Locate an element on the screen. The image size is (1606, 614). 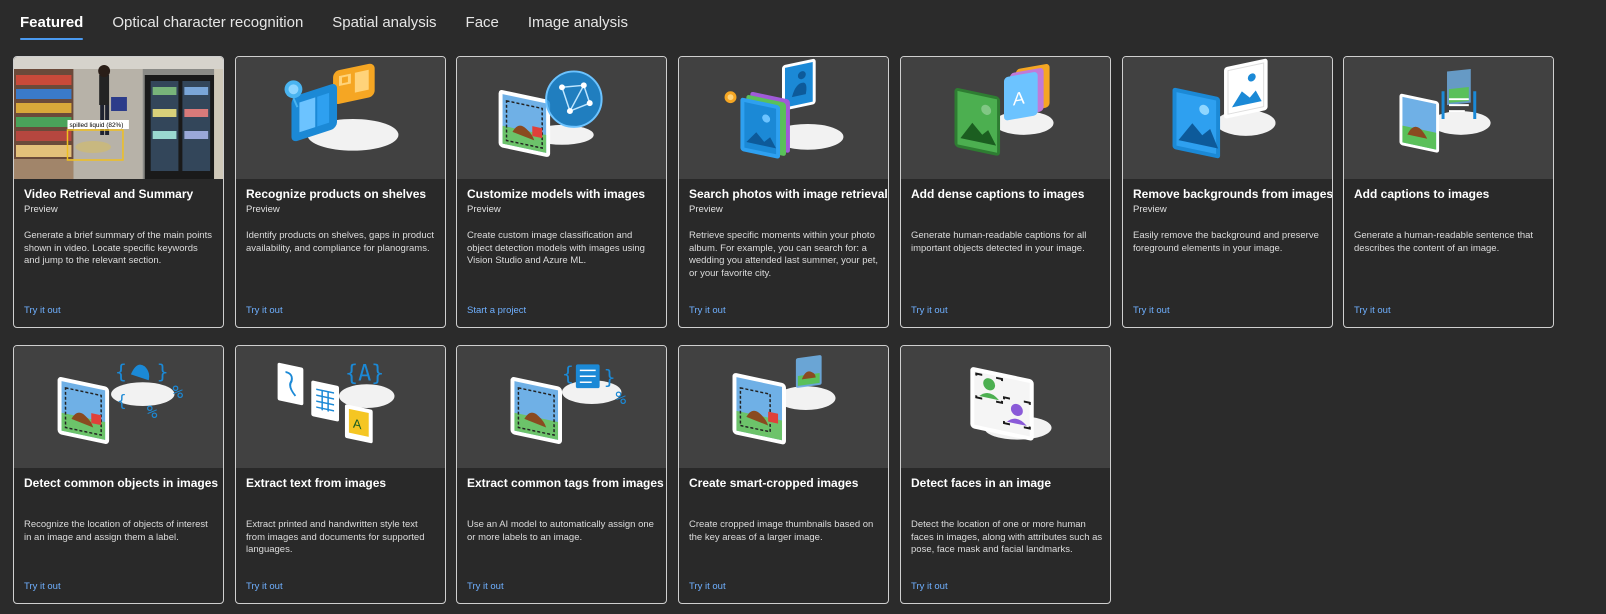
caption-icon is located at coordinates (1448, 118).